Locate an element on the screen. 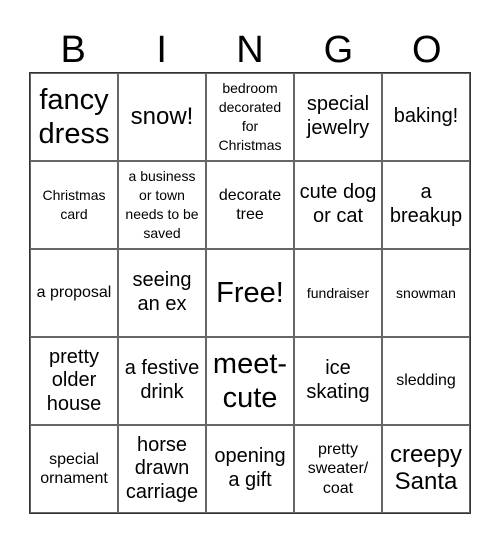 The width and height of the screenshot is (500, 544). bingo-cell: pretty older house is located at coordinates (74, 381).